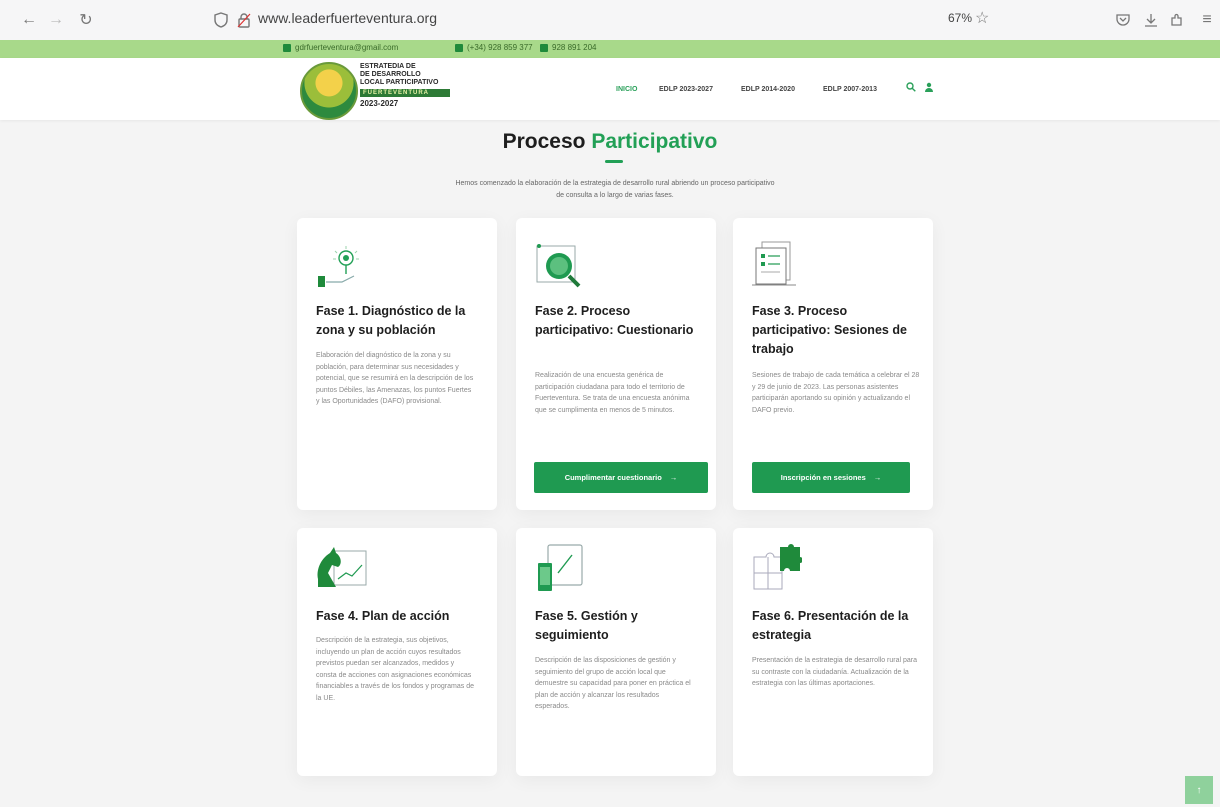 The height and width of the screenshot is (807, 1220). I want to click on phone-icon, so click(544, 47).